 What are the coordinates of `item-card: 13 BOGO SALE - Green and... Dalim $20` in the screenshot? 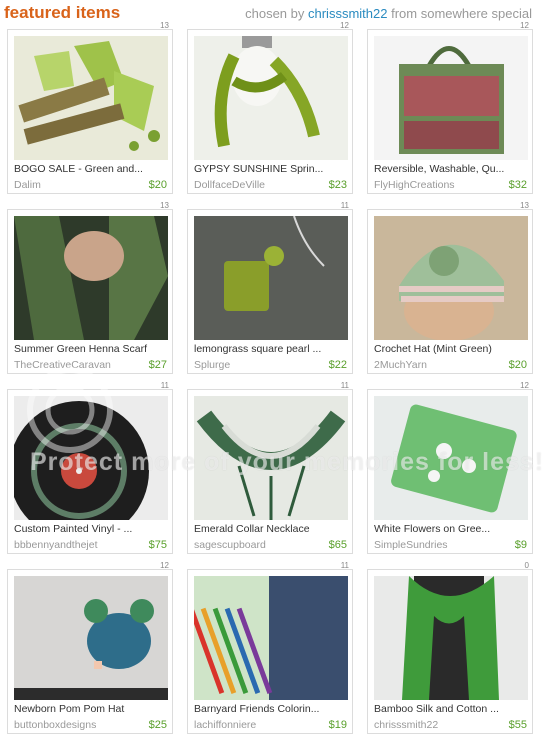 It's located at (90, 107).